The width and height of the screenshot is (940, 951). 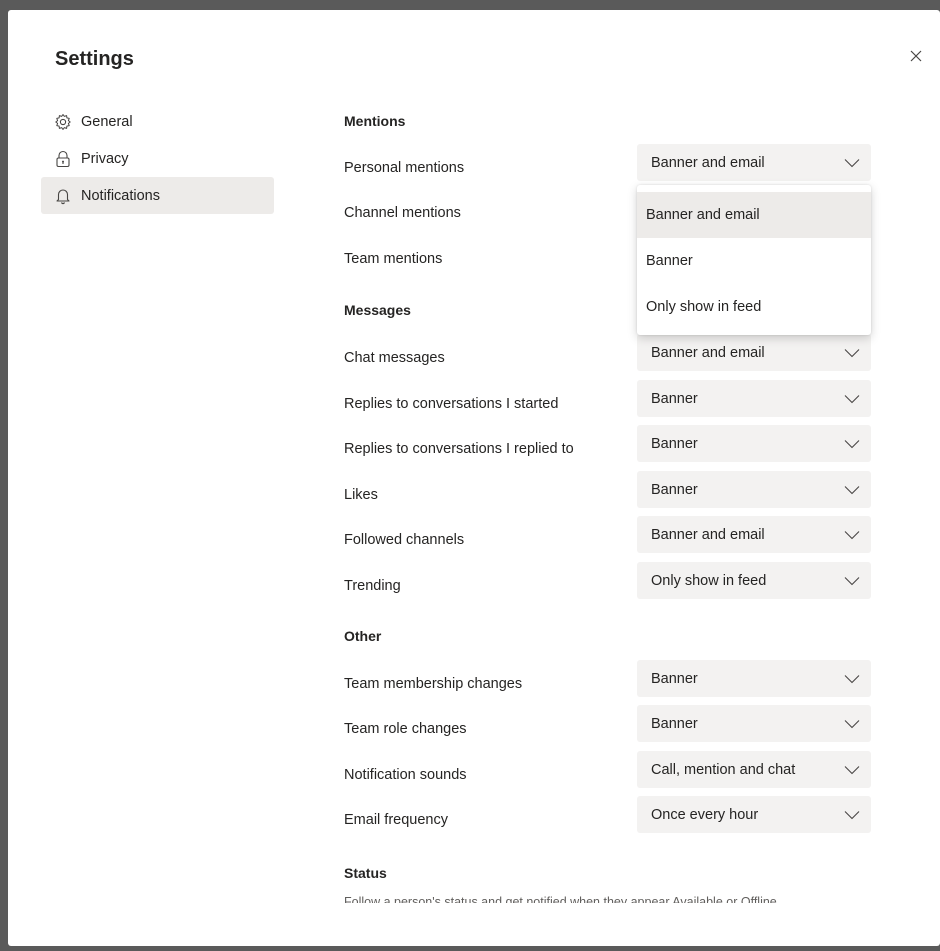 I want to click on email-frequency-select: Once every hour, so click(x=754, y=814).